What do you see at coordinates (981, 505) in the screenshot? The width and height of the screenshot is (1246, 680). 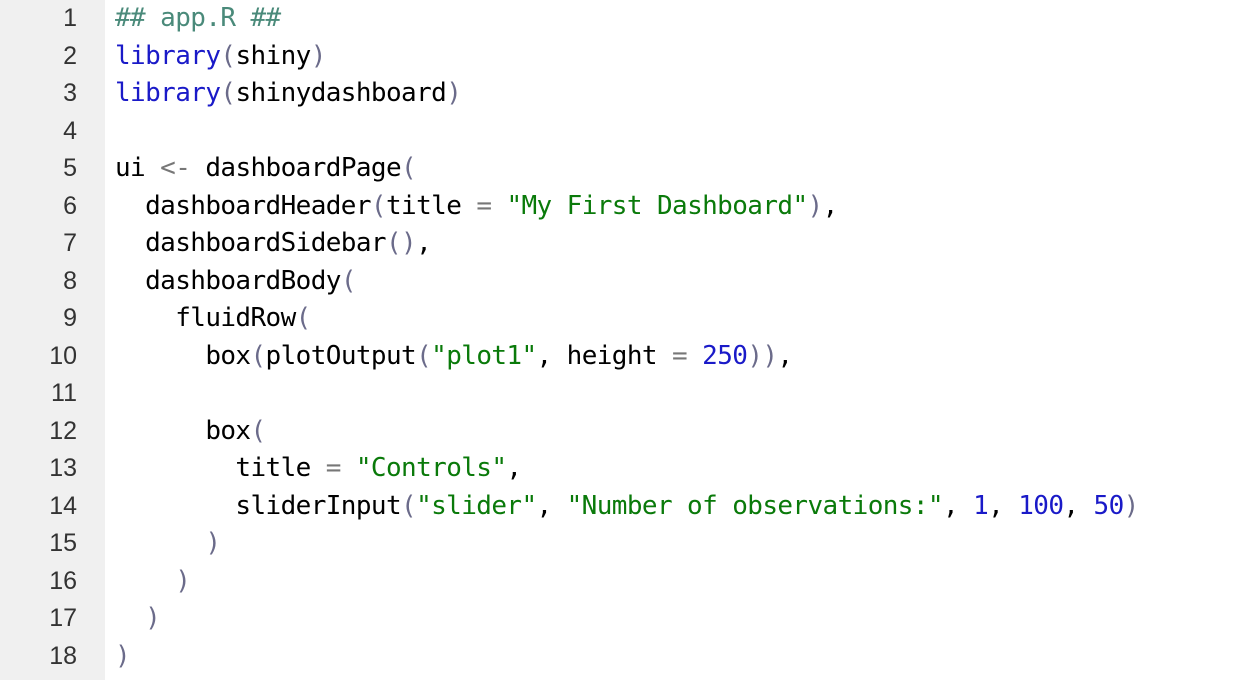 I see `code-token-num: 1` at bounding box center [981, 505].